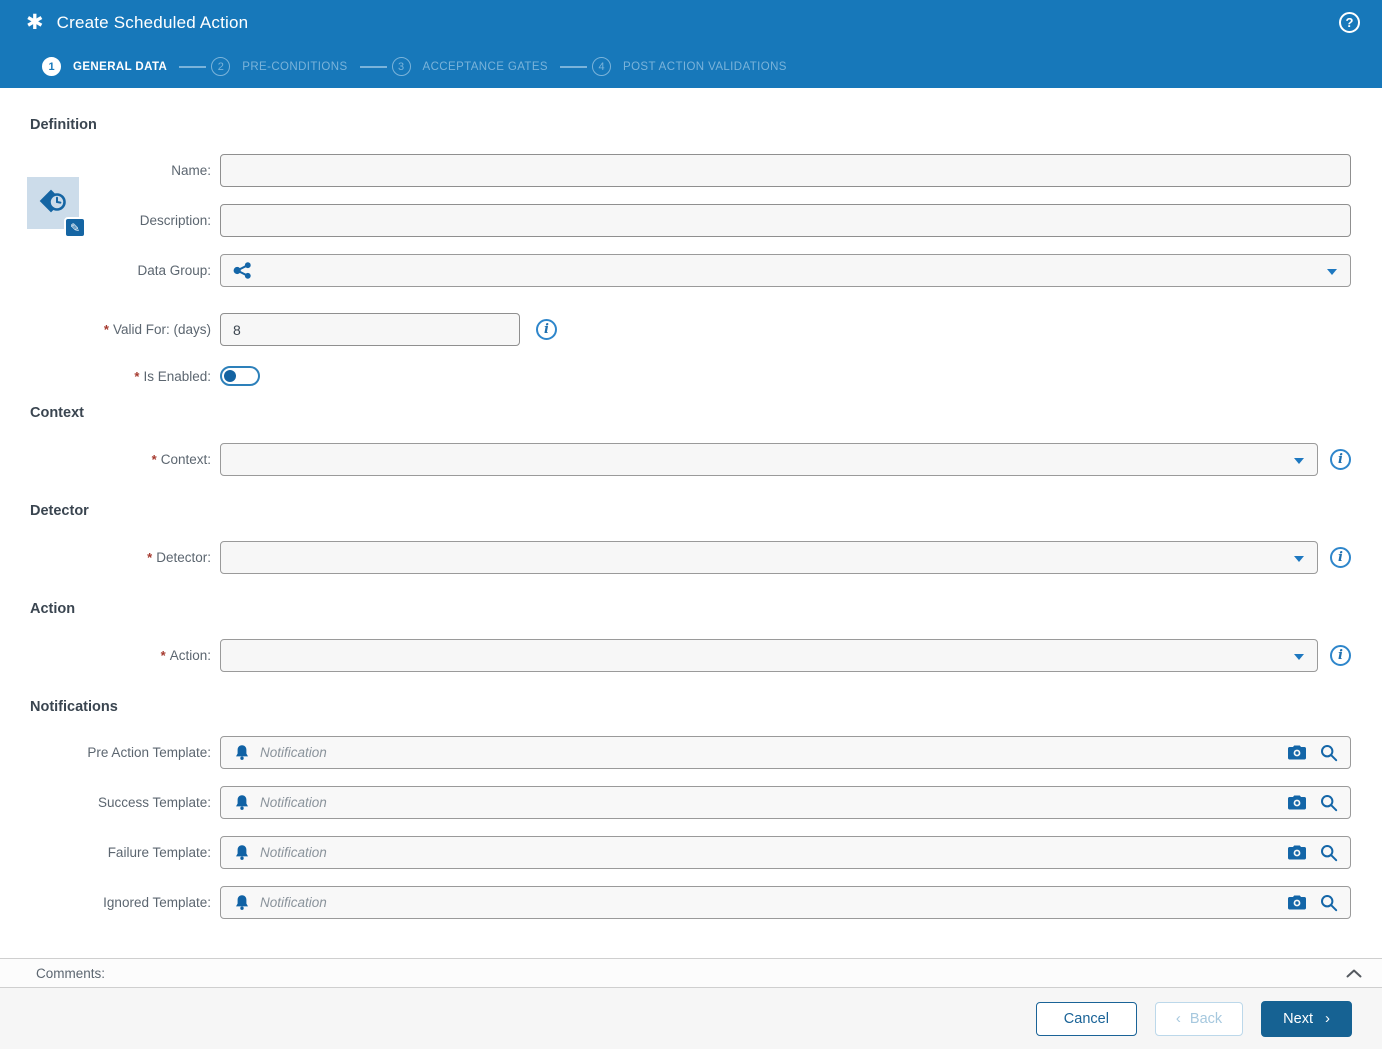  What do you see at coordinates (154, 802) in the screenshot?
I see `success-template-label: Success Template:` at bounding box center [154, 802].